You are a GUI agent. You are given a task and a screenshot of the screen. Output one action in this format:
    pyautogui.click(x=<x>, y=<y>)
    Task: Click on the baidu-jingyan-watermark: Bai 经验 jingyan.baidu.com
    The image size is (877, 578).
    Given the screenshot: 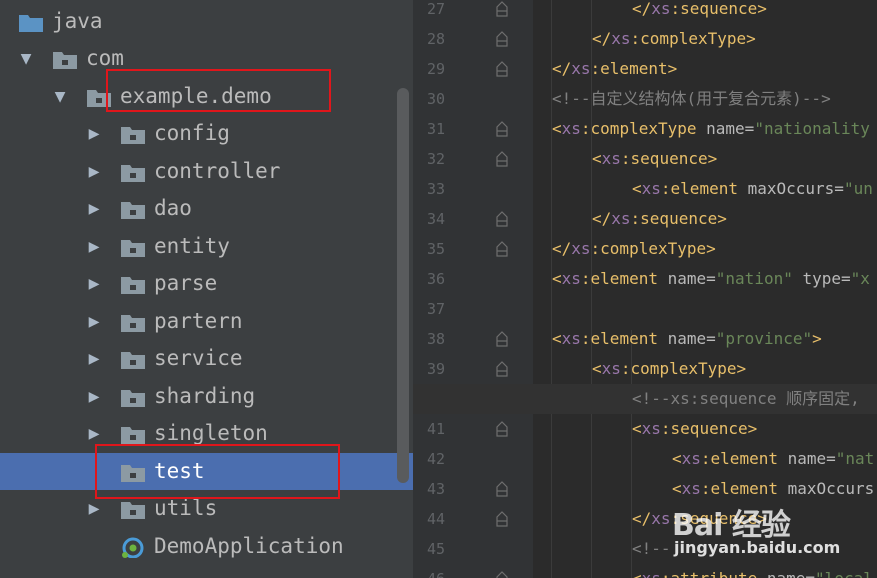 What is the action you would take?
    pyautogui.click(x=772, y=533)
    